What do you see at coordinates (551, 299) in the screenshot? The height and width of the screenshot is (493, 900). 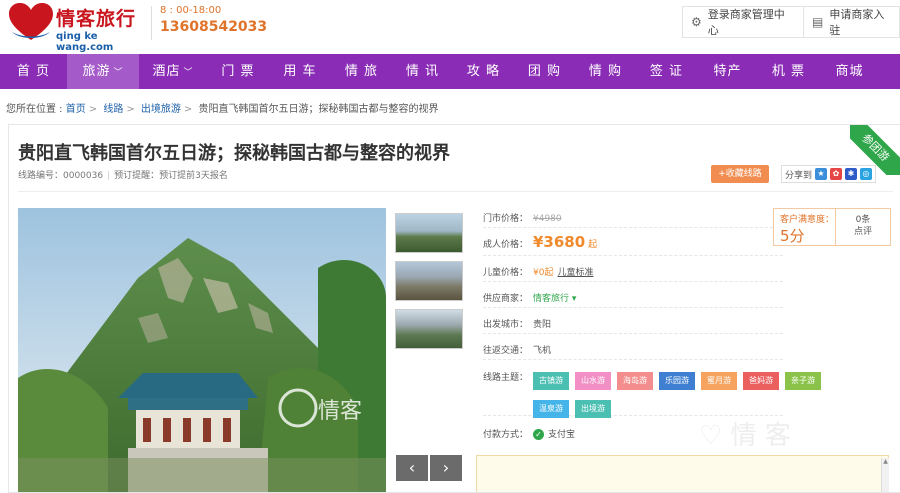 I see `supplier-link: 情客旅行` at bounding box center [551, 299].